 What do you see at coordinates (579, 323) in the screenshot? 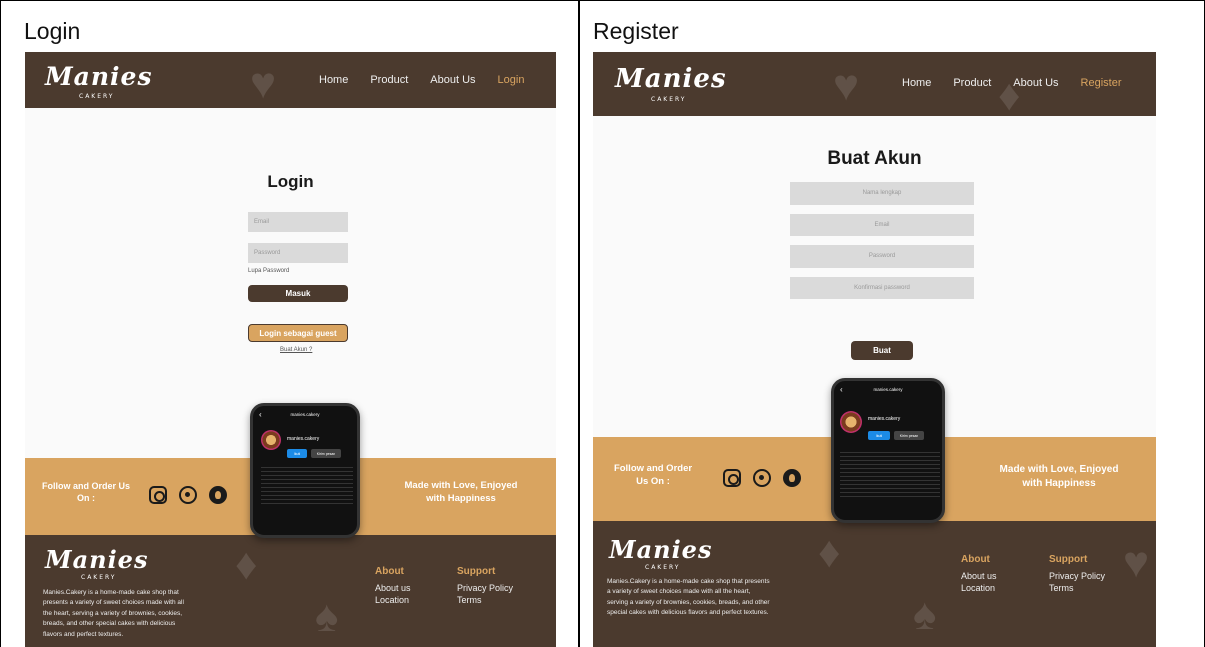
I see `table-divider` at bounding box center [579, 323].